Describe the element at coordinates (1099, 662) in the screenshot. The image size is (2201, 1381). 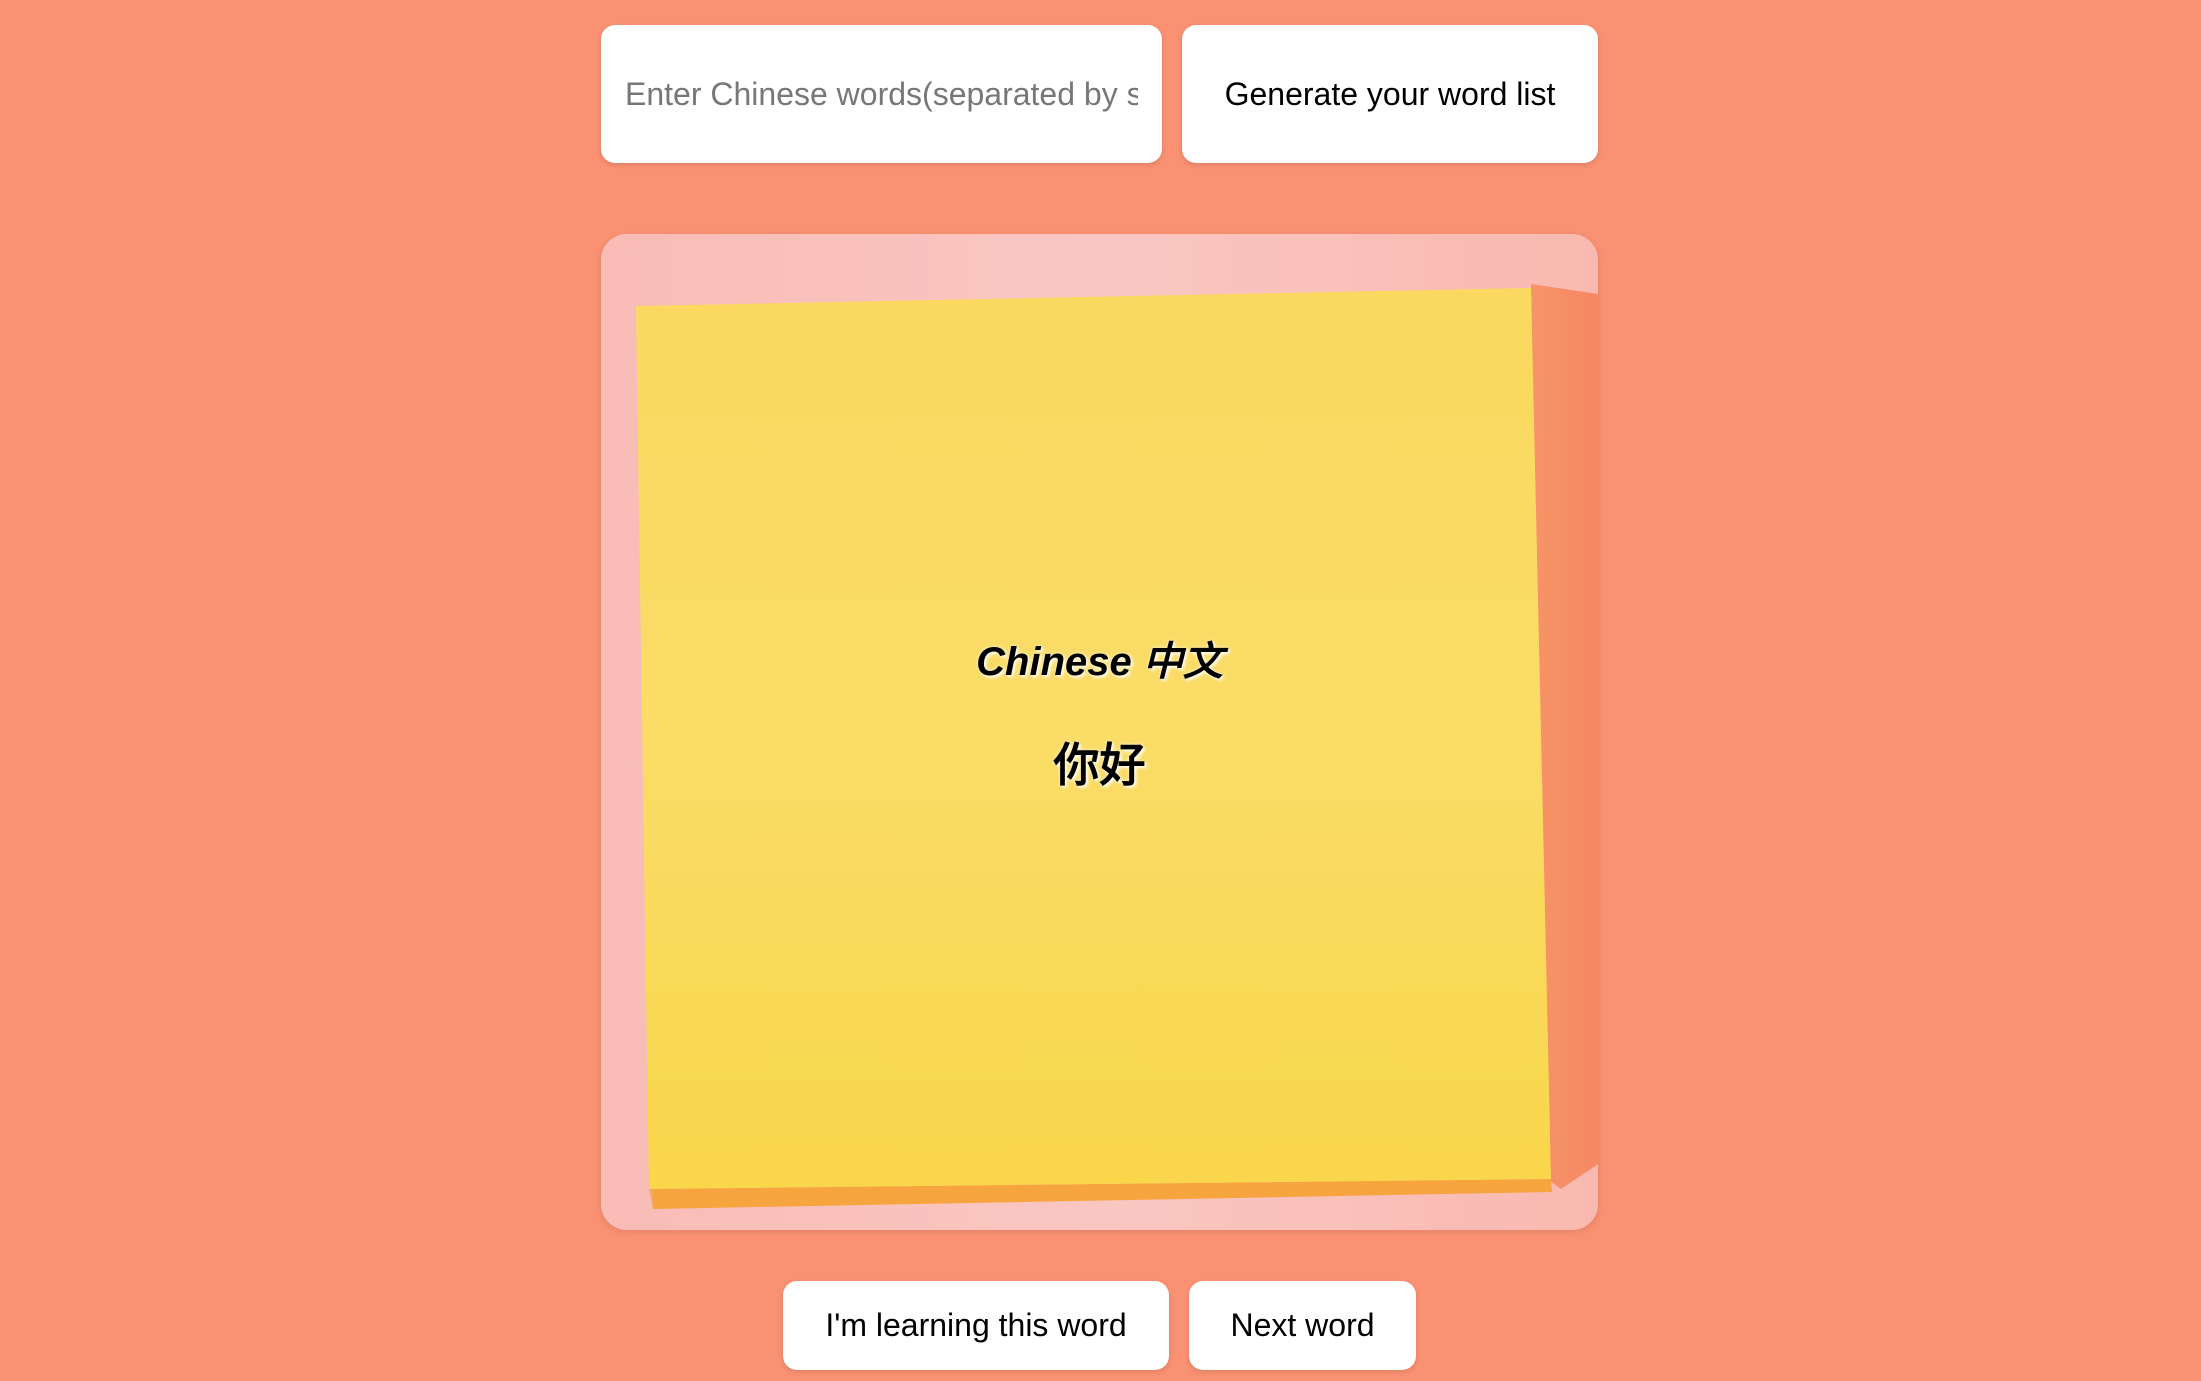
I see `language-label: Chinese 中文` at that location.